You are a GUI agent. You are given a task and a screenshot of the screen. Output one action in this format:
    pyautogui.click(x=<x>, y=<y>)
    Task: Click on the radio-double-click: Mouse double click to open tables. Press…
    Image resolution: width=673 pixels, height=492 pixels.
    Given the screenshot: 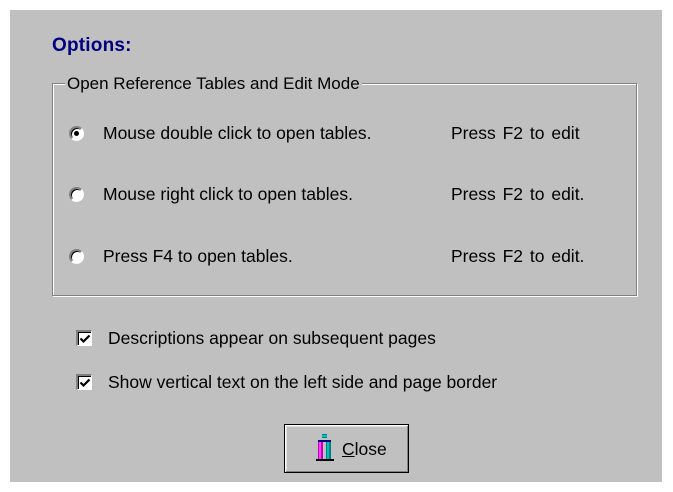 What is the action you would take?
    pyautogui.click(x=349, y=135)
    